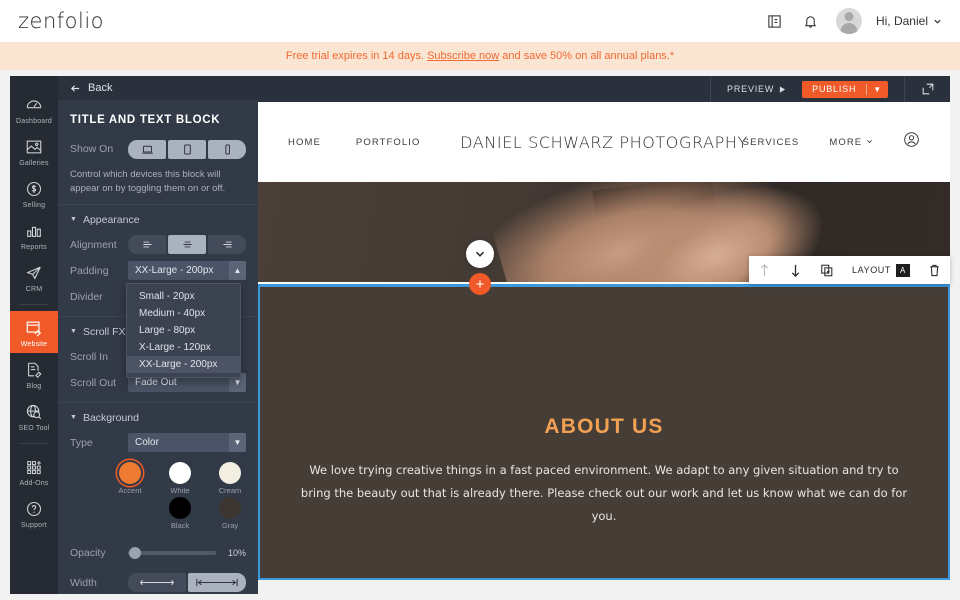 This screenshot has width=960, height=600. I want to click on dollar-coin-icon, so click(34, 189).